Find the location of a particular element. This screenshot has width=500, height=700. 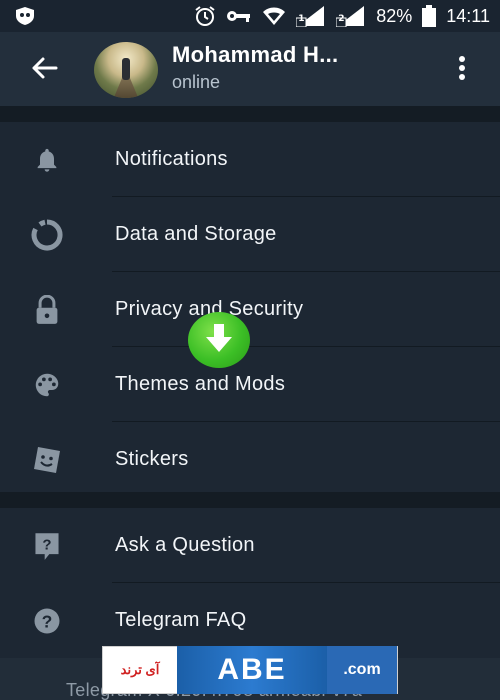

download-arrow-icon is located at coordinates (219, 340).